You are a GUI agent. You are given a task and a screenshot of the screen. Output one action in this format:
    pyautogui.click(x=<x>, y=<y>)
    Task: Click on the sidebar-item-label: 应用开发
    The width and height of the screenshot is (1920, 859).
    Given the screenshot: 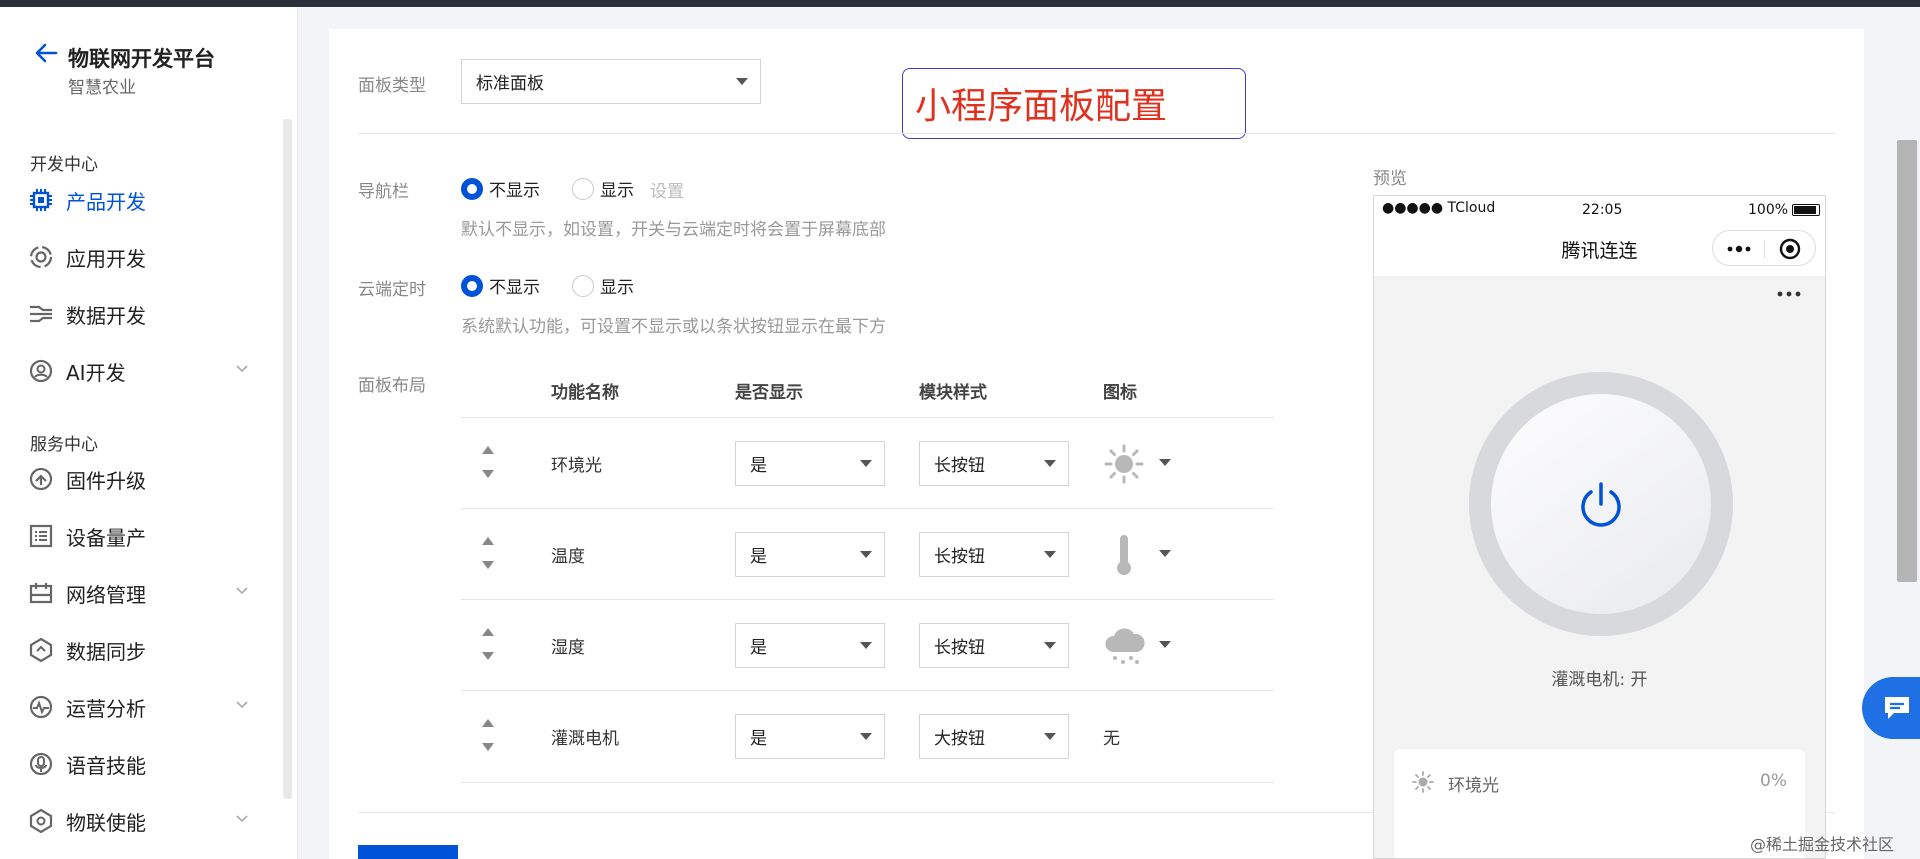 What is the action you would take?
    pyautogui.click(x=106, y=258)
    